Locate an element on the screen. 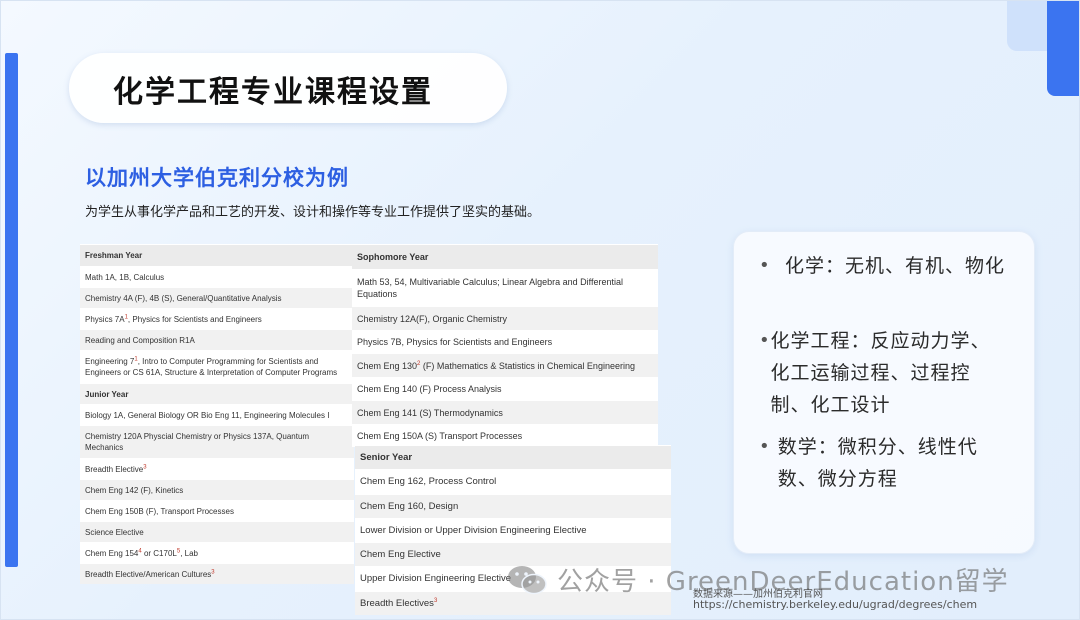 This screenshot has width=1080, height=620. left-accent-stripe is located at coordinates (11, 310).